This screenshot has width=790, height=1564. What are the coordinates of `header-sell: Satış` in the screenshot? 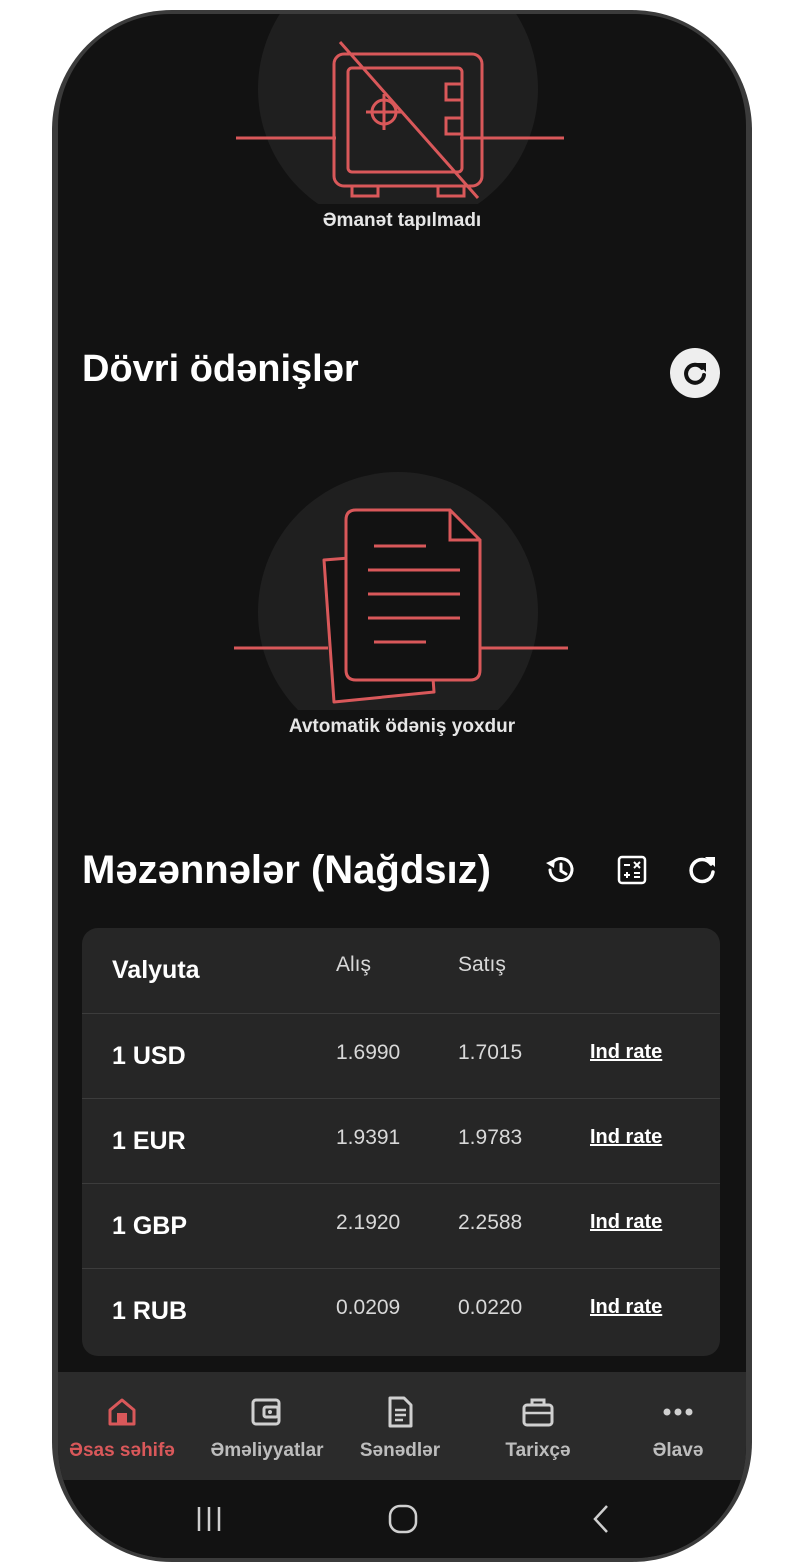 It's located at (482, 964).